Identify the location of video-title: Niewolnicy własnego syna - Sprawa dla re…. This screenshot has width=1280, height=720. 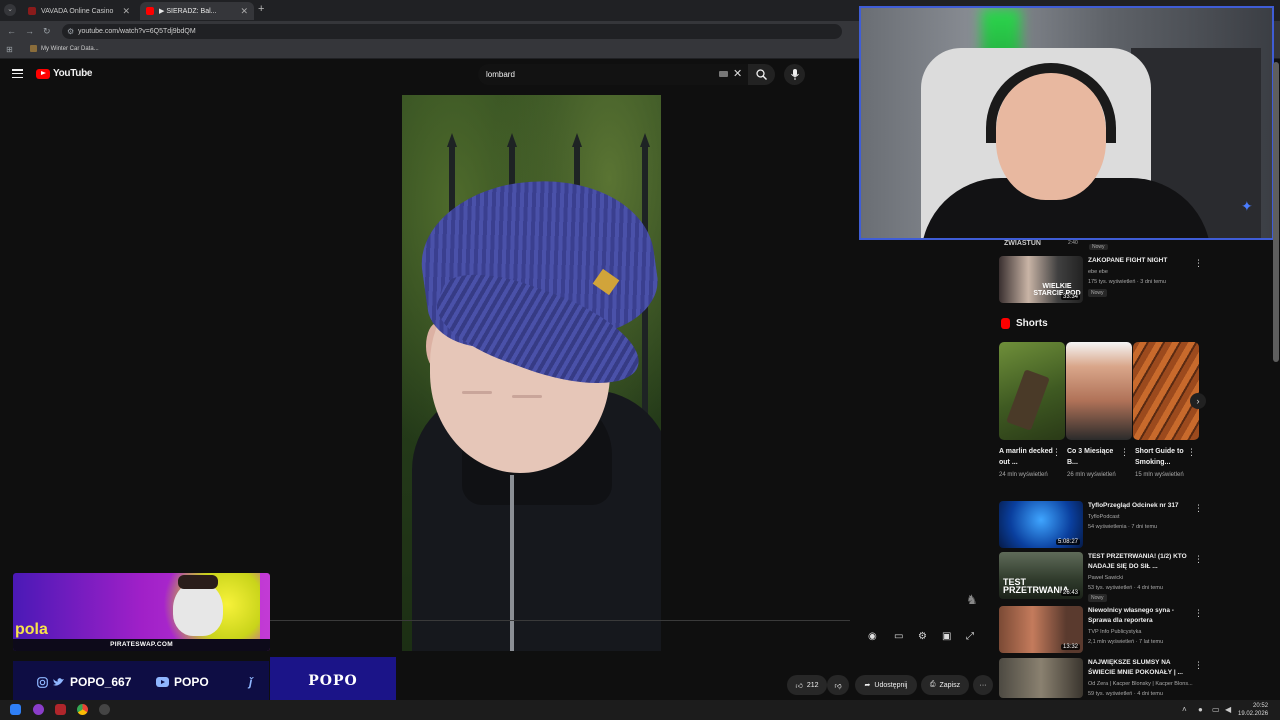
(1143, 616).